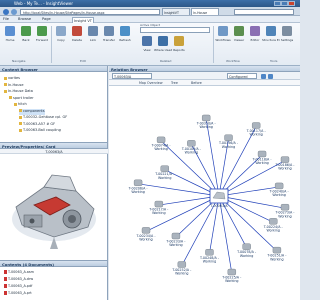  I want to click on tree-item-label: T-00063-A57 # GF, so click(39, 123).